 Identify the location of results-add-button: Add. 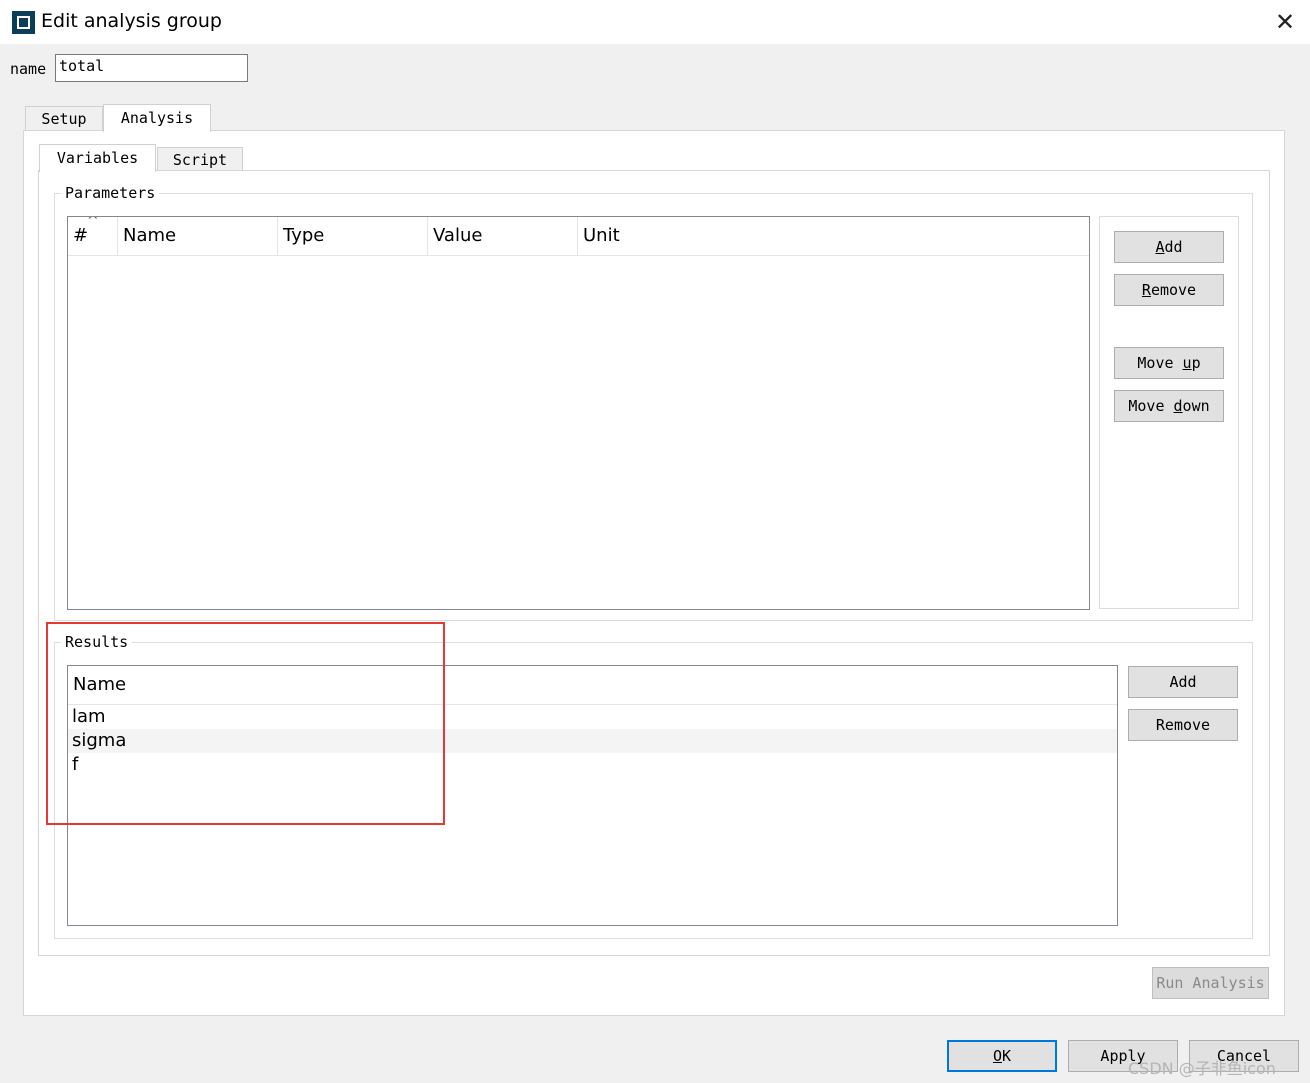
(1183, 682).